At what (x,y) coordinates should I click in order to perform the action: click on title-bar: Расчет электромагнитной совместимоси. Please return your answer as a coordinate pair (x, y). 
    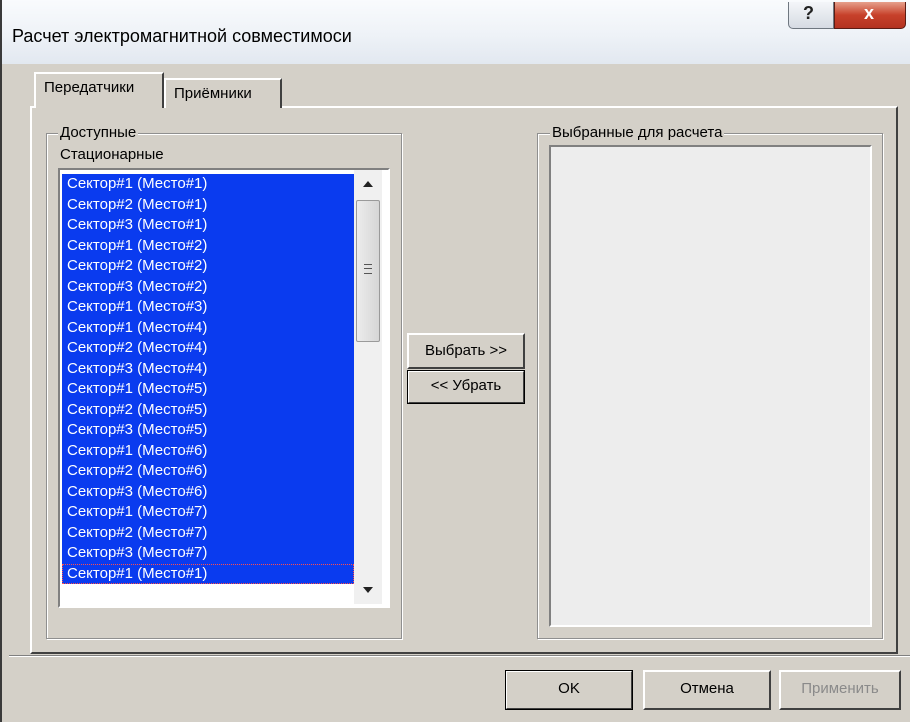
    Looking at the image, I should click on (456, 32).